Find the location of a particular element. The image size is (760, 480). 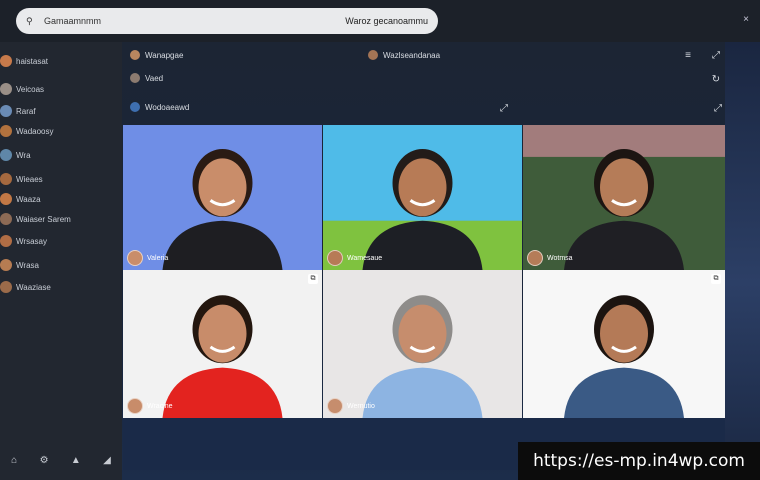

settings-icon: ⚙ is located at coordinates (44, 460).